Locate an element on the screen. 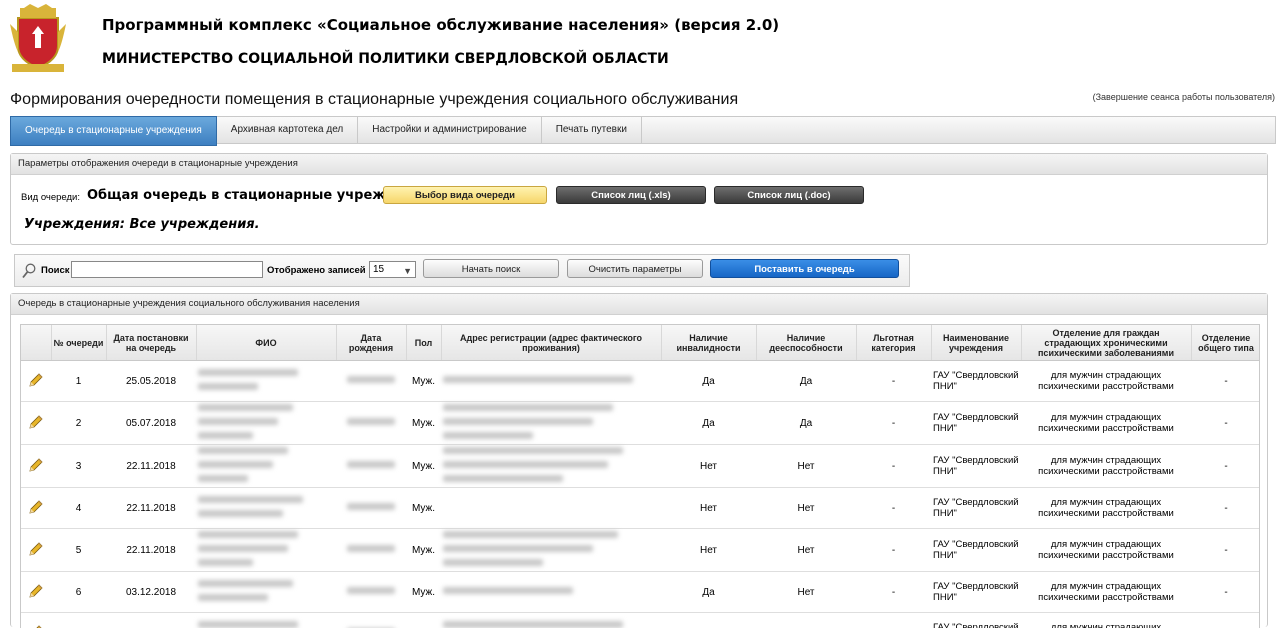  col-general-dept: Отделение общего типа is located at coordinates (1225, 343).